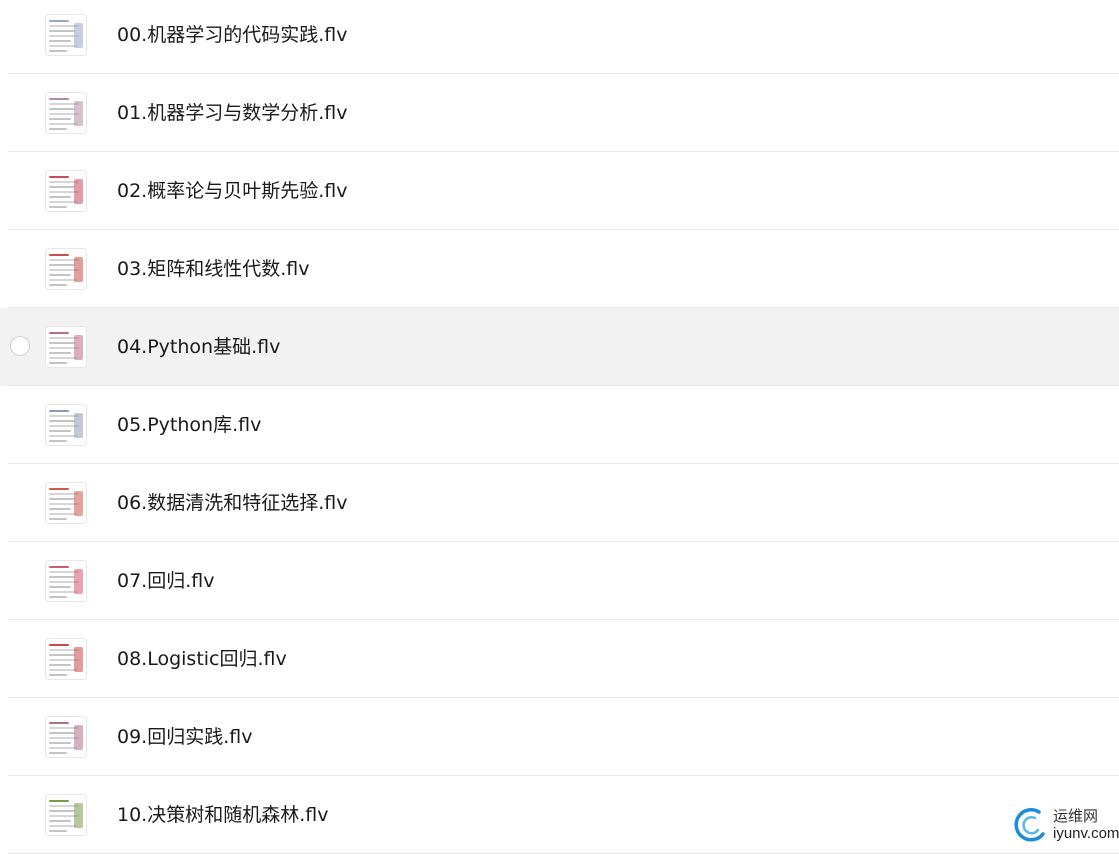  What do you see at coordinates (559, 581) in the screenshot?
I see `file-row: 07.回归.flv` at bounding box center [559, 581].